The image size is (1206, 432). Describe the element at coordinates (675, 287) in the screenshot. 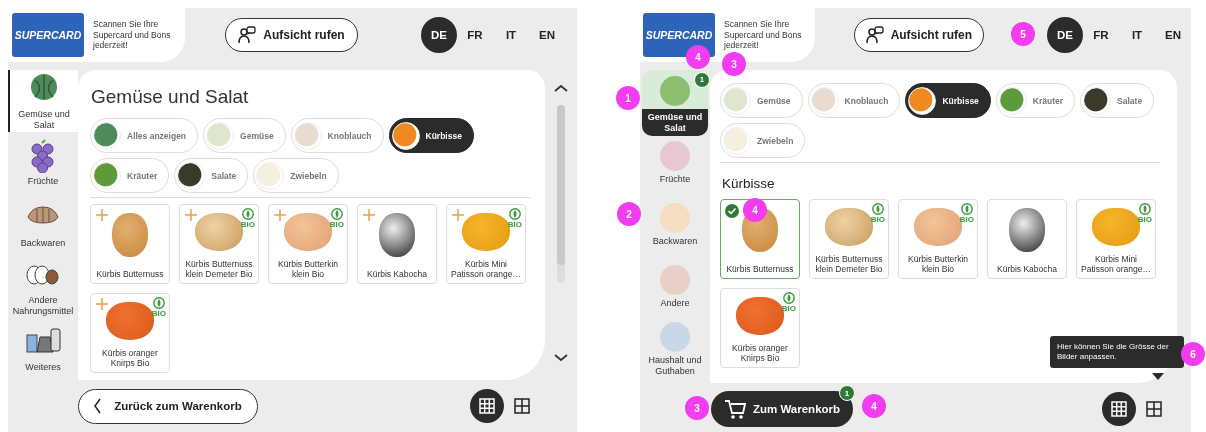

I see `category-item: Andere` at that location.